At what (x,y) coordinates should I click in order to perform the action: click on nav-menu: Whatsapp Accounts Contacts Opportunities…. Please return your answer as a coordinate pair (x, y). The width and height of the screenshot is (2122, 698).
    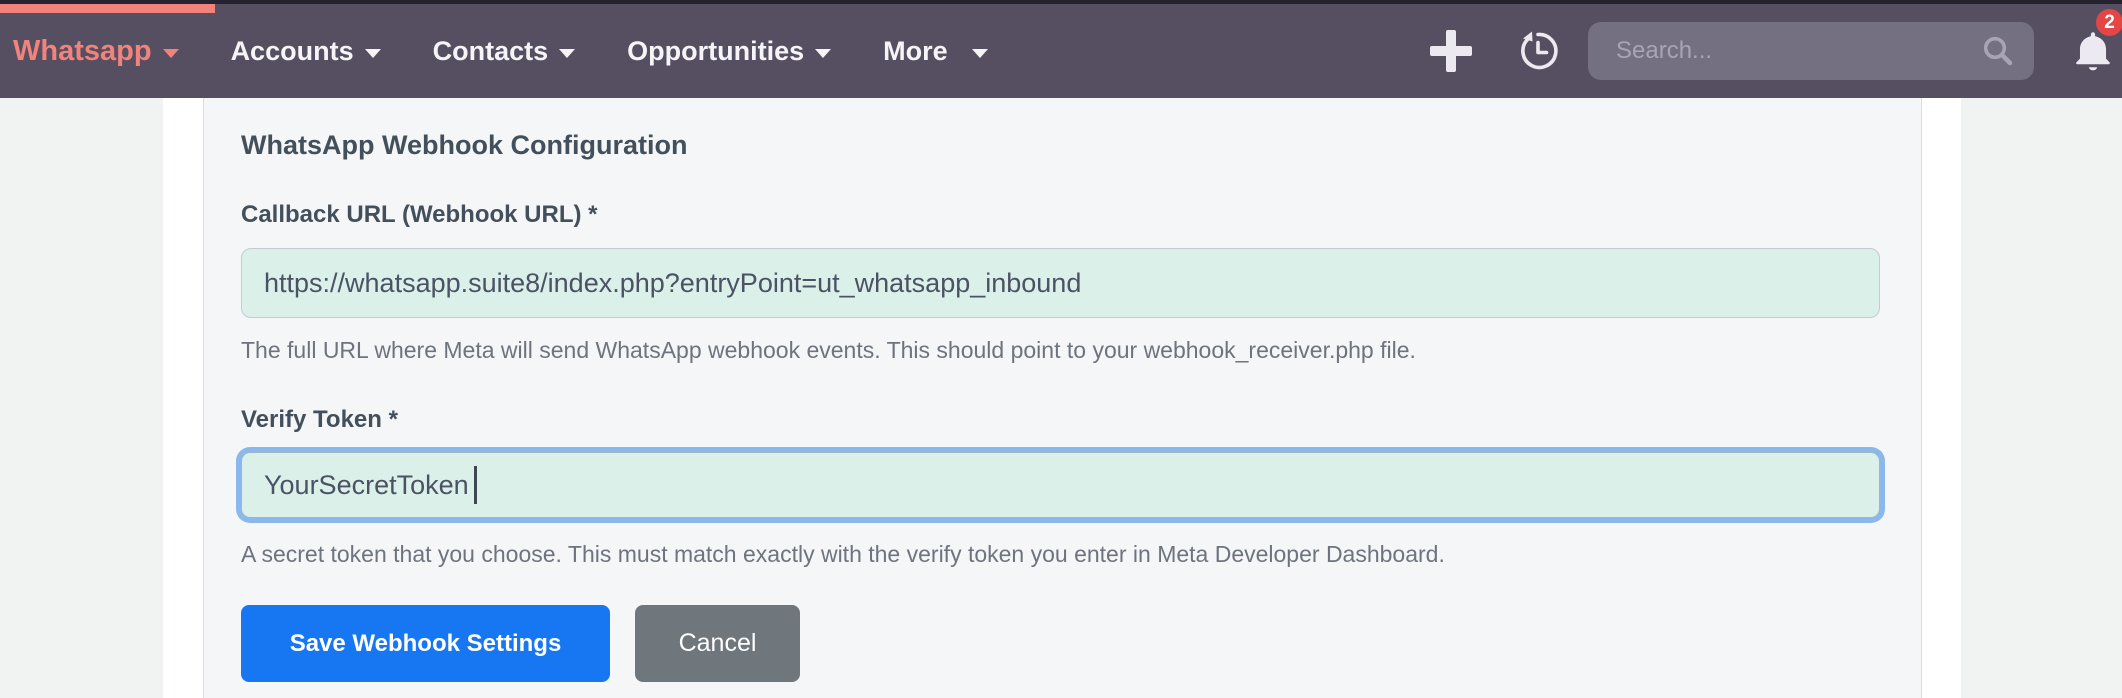
    Looking at the image, I should click on (500, 51).